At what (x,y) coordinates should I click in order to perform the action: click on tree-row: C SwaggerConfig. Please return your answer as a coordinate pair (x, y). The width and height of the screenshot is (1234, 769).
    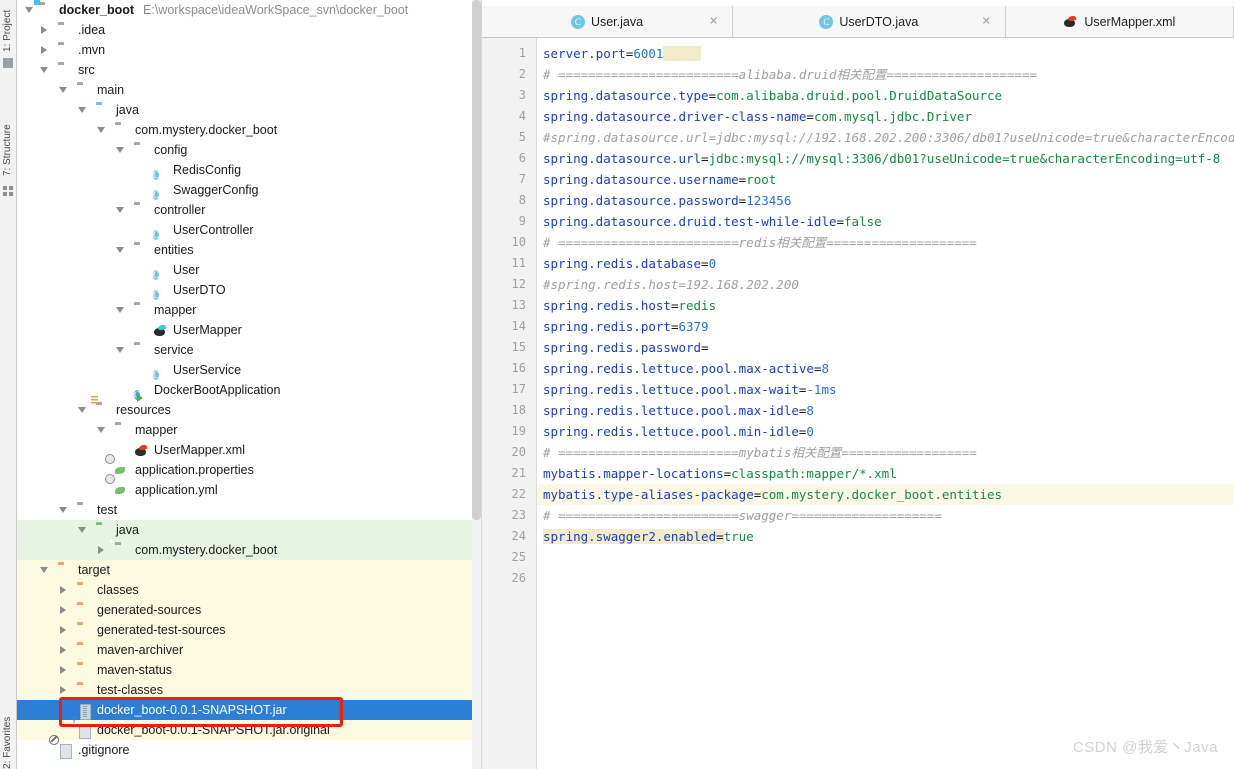
    Looking at the image, I should click on (244, 190).